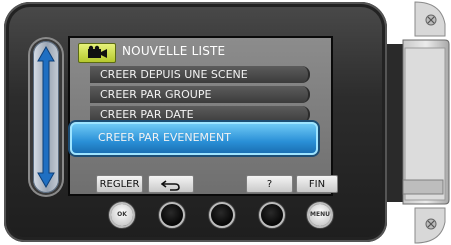 This screenshot has height=245, width=451. Describe the element at coordinates (418, 122) in the screenshot. I see `camera-hinge` at that location.